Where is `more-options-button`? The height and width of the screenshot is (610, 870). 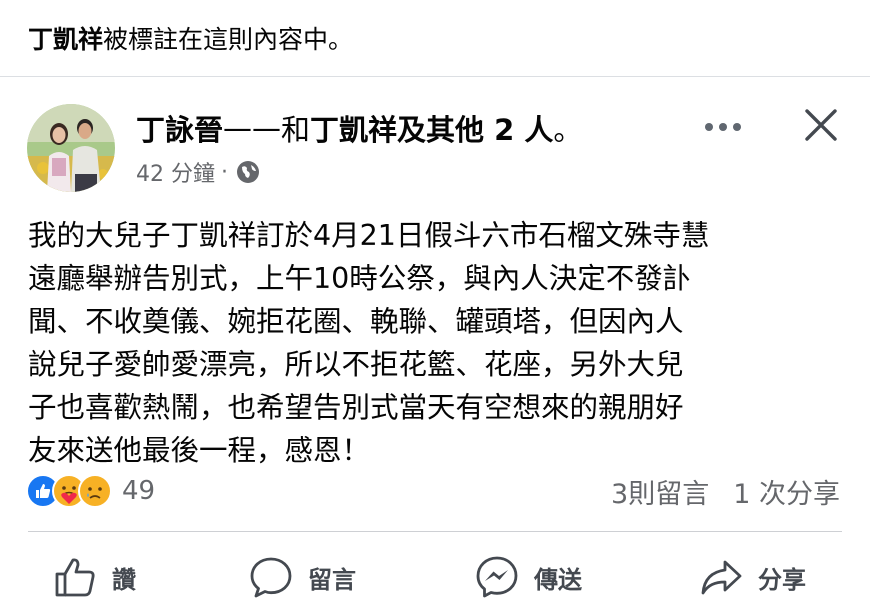 more-options-button is located at coordinates (723, 127).